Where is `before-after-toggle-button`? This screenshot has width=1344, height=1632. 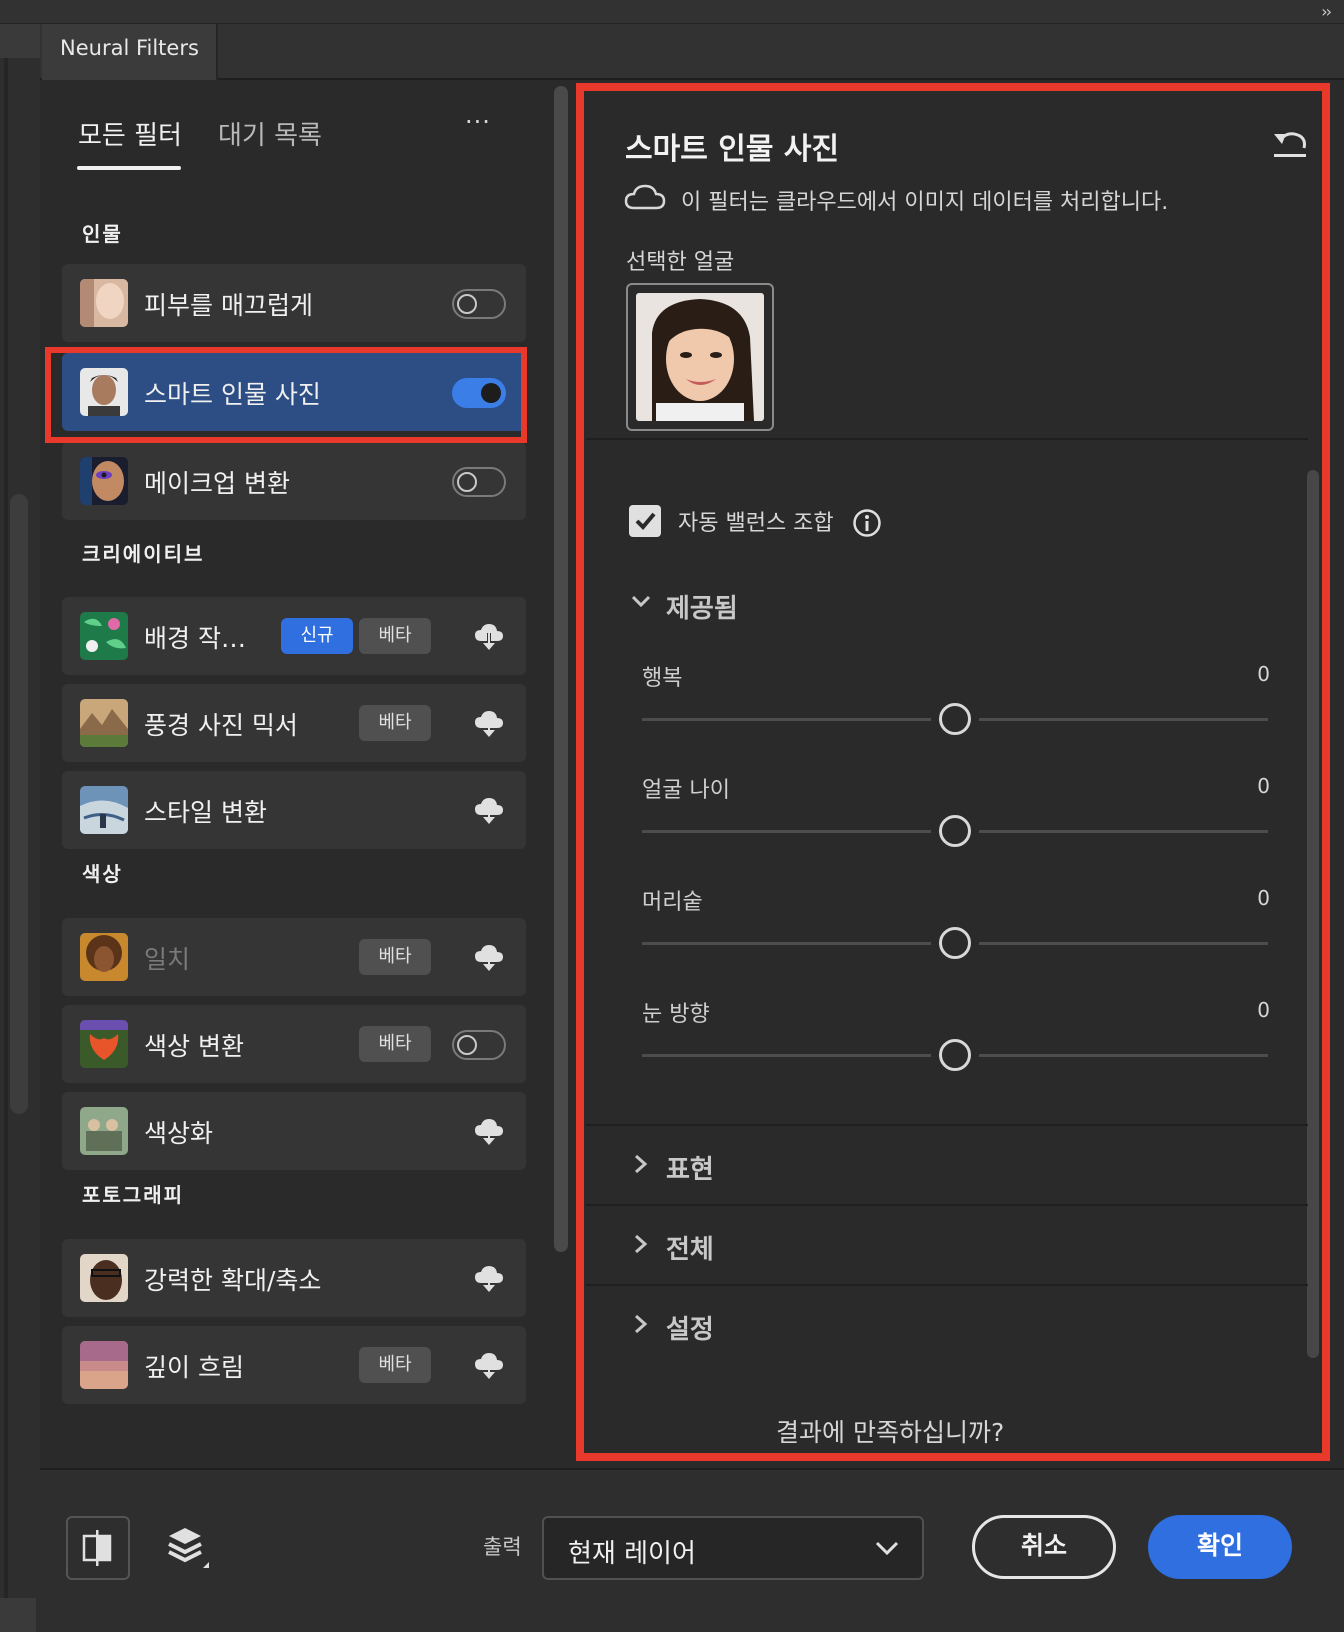
before-after-toggle-button is located at coordinates (98, 1548).